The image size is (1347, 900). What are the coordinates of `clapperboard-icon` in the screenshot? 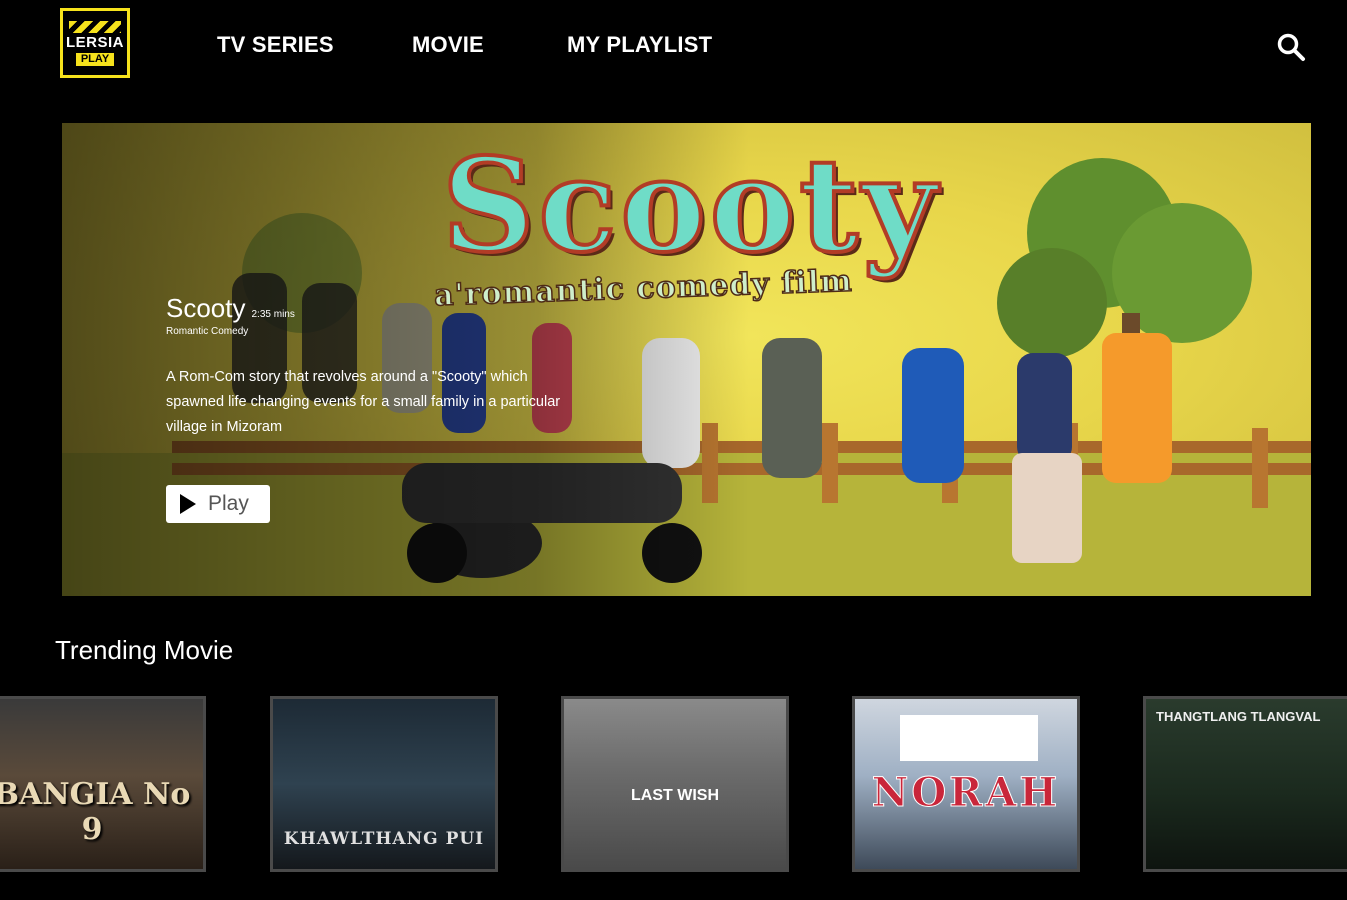 It's located at (95, 26).